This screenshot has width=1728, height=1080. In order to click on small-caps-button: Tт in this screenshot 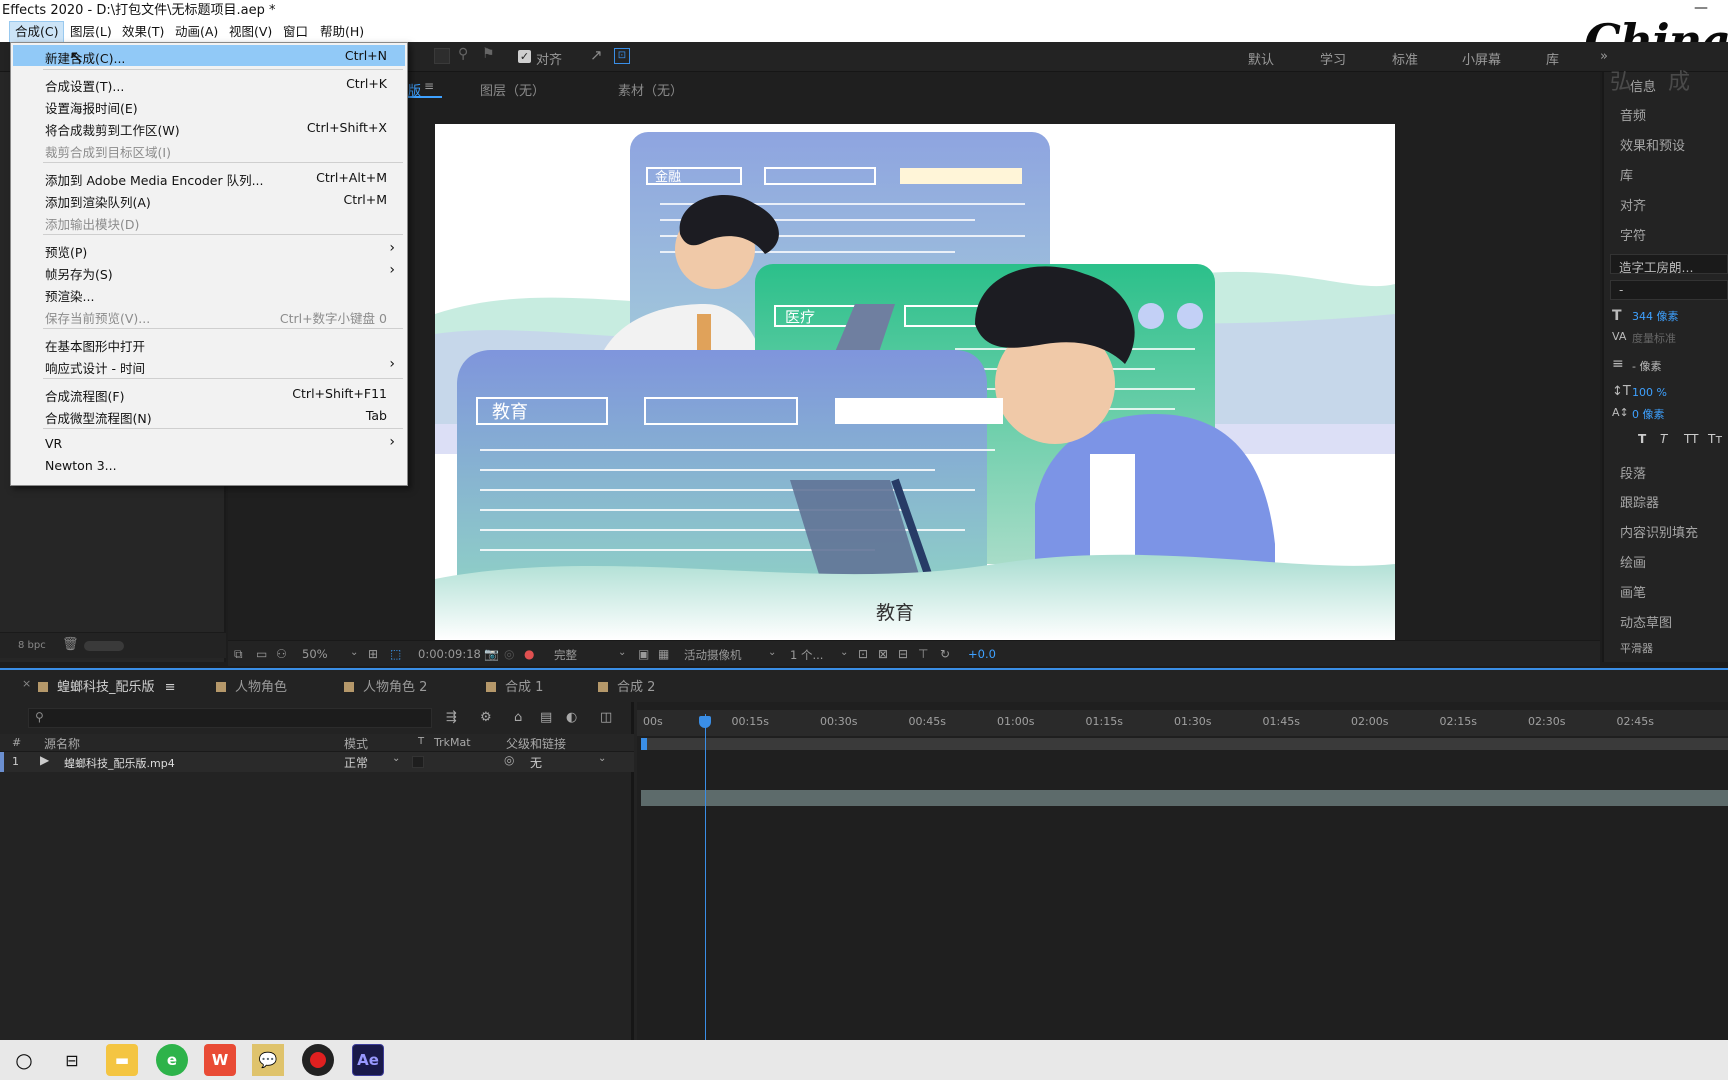, I will do `click(1715, 439)`.